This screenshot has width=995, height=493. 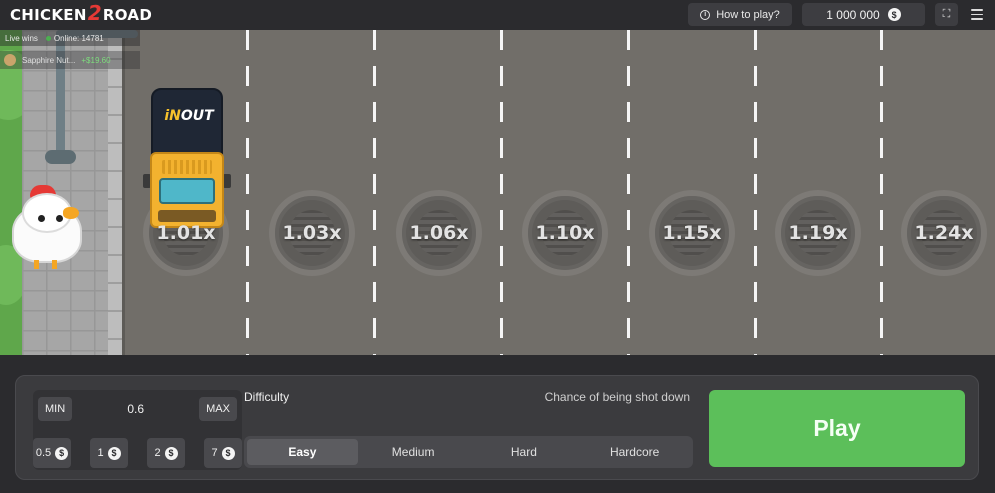 I want to click on multiplier-label: 1.10x, so click(x=565, y=233).